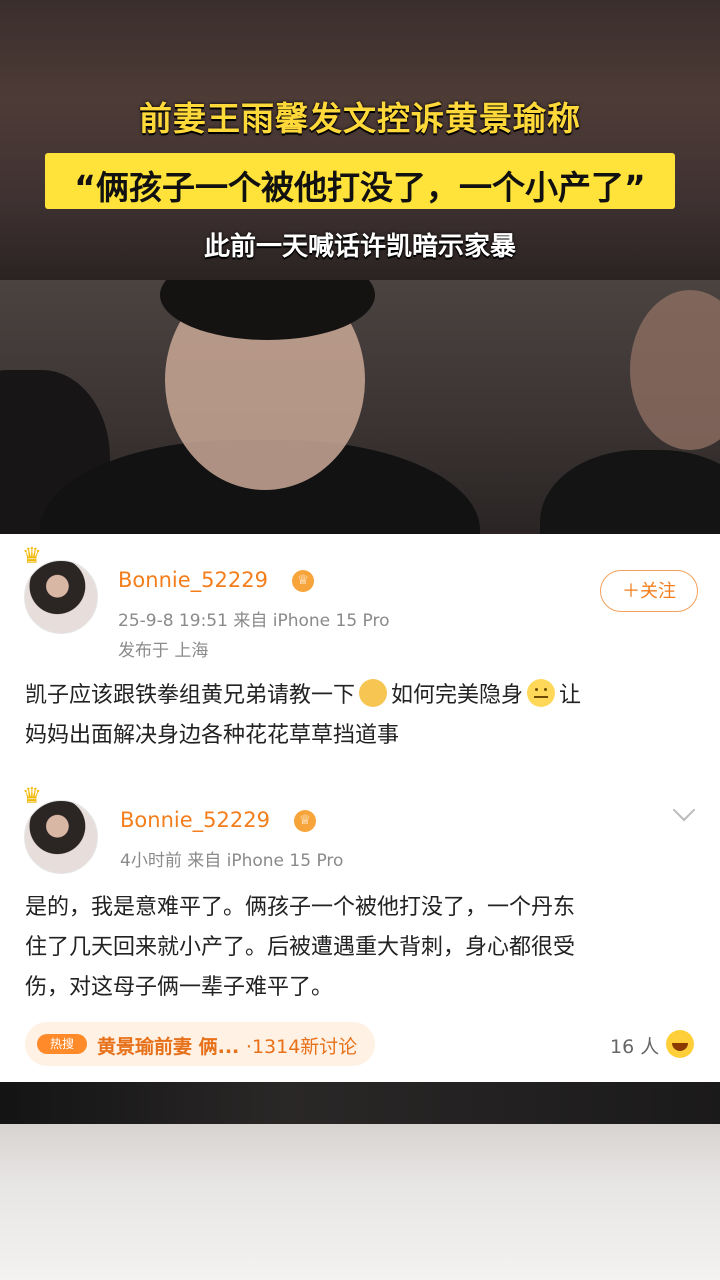  Describe the element at coordinates (190, 695) in the screenshot. I see `post-text-part-1: 凯子应该跟铁拳组黄兄弟请教一下` at that location.